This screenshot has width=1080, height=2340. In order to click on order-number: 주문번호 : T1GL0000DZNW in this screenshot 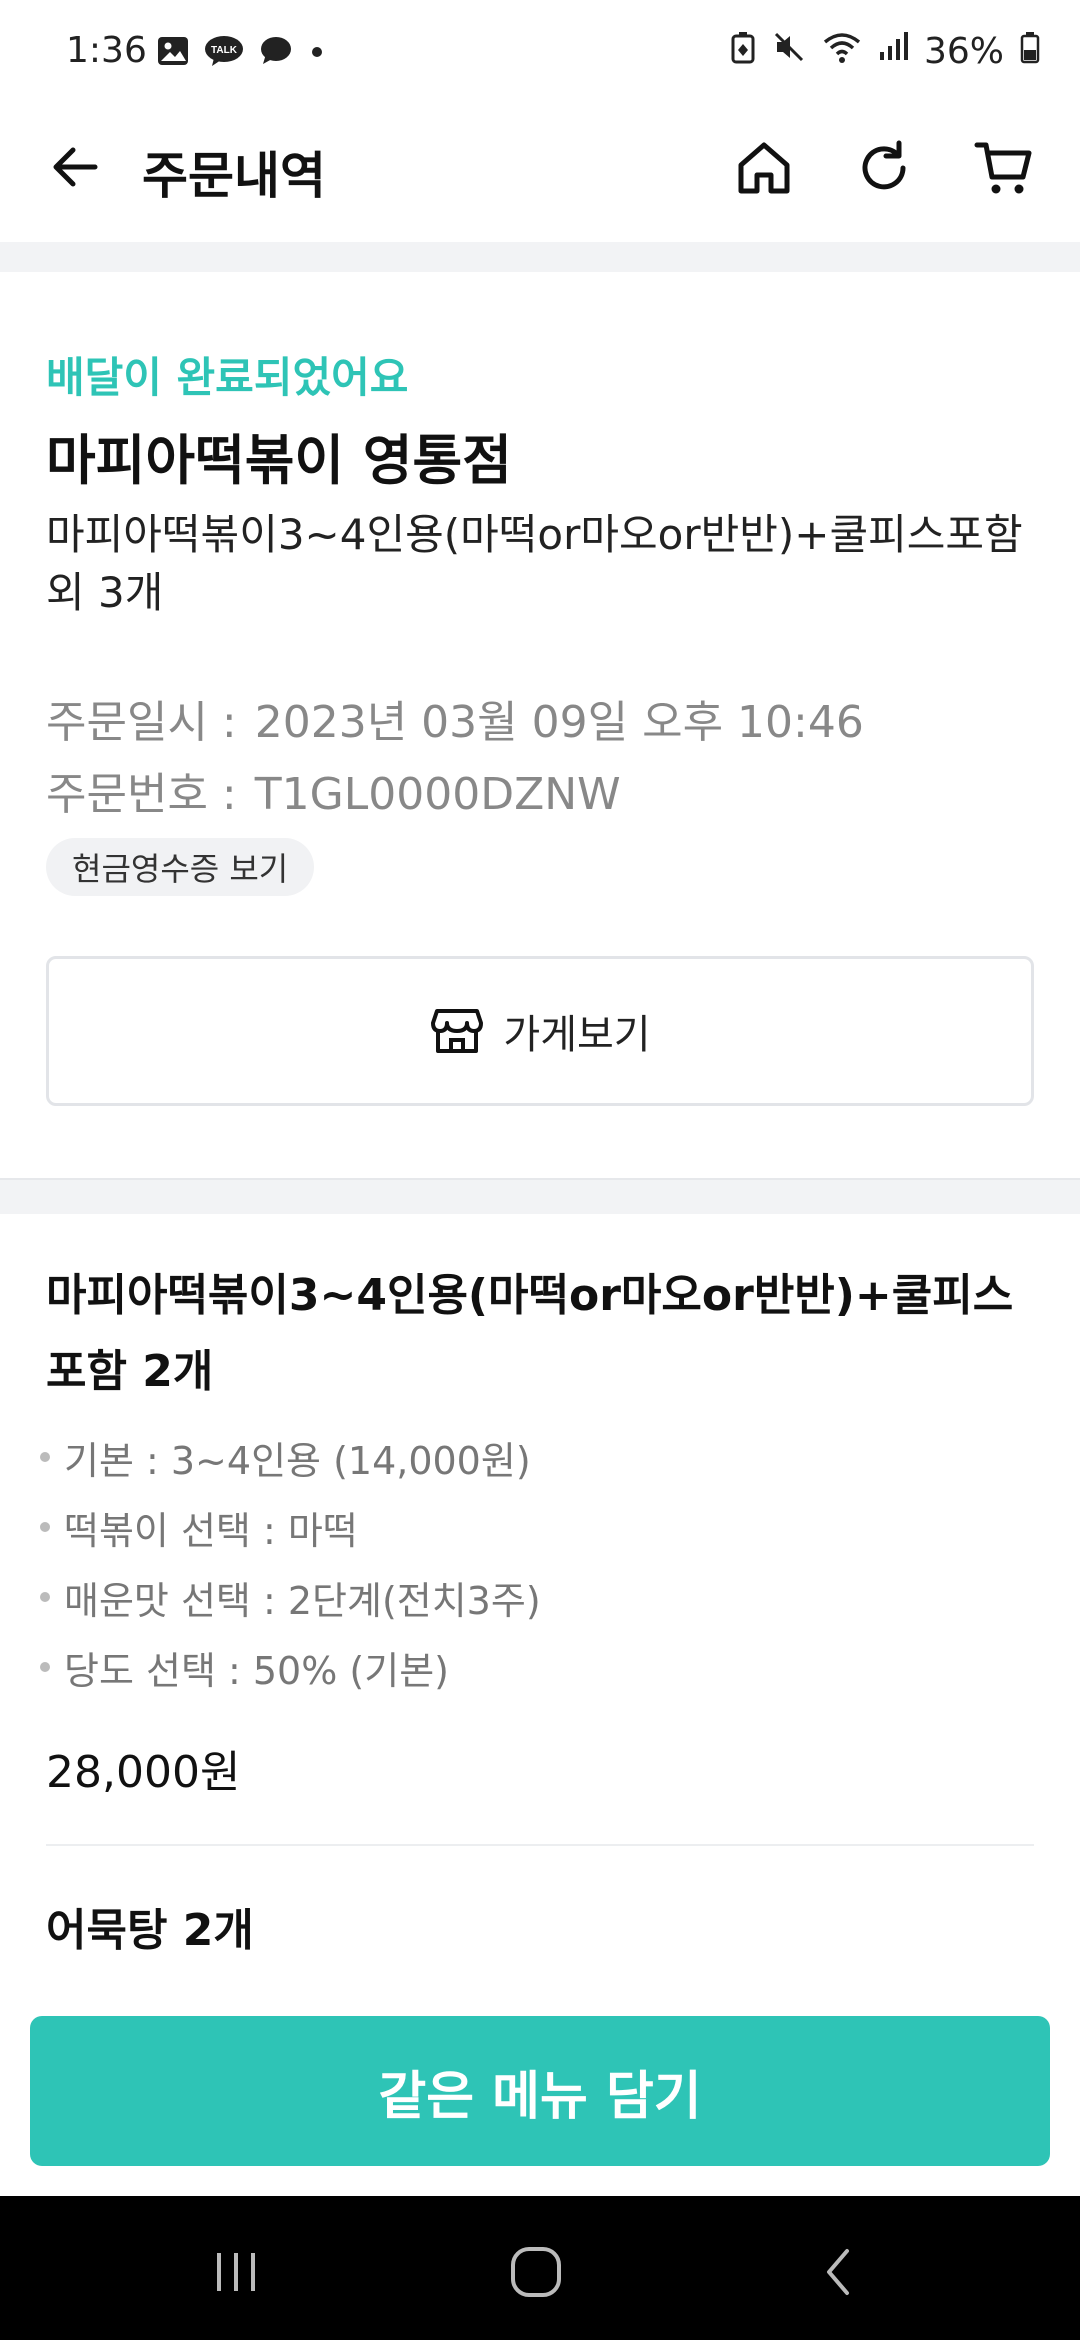, I will do `click(333, 790)`.